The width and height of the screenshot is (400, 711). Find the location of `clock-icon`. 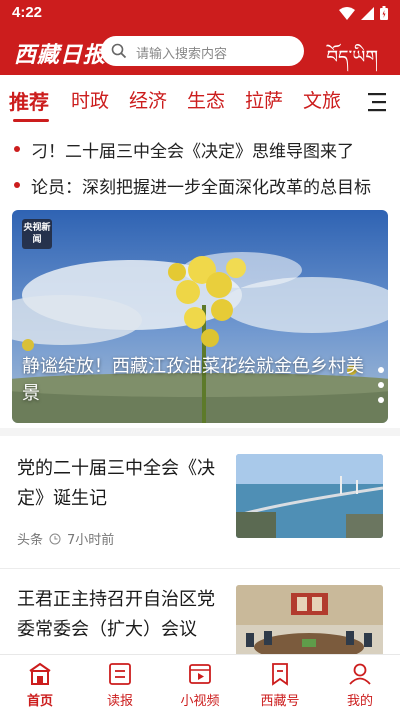

clock-icon is located at coordinates (55, 538).